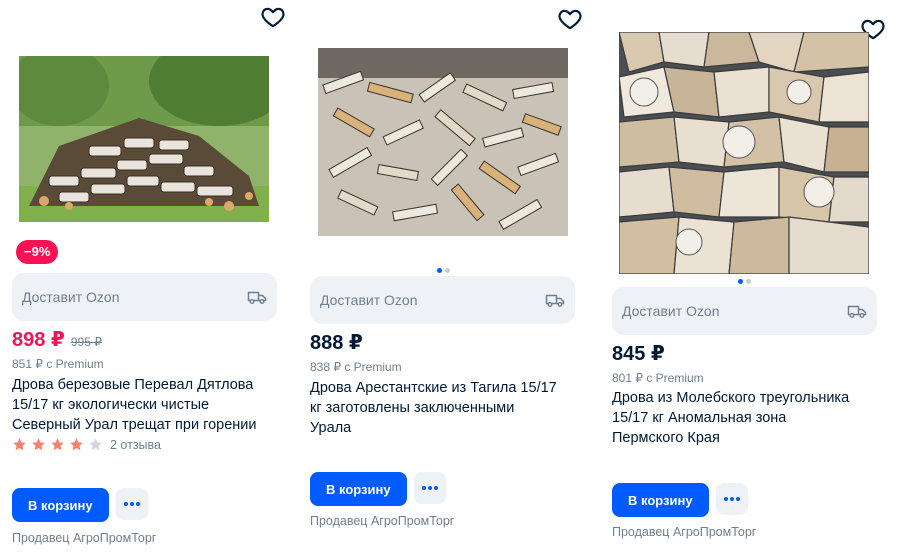 This screenshot has width=904, height=555. What do you see at coordinates (658, 378) in the screenshot?
I see `premium-price: 801 ₽ с Premium` at bounding box center [658, 378].